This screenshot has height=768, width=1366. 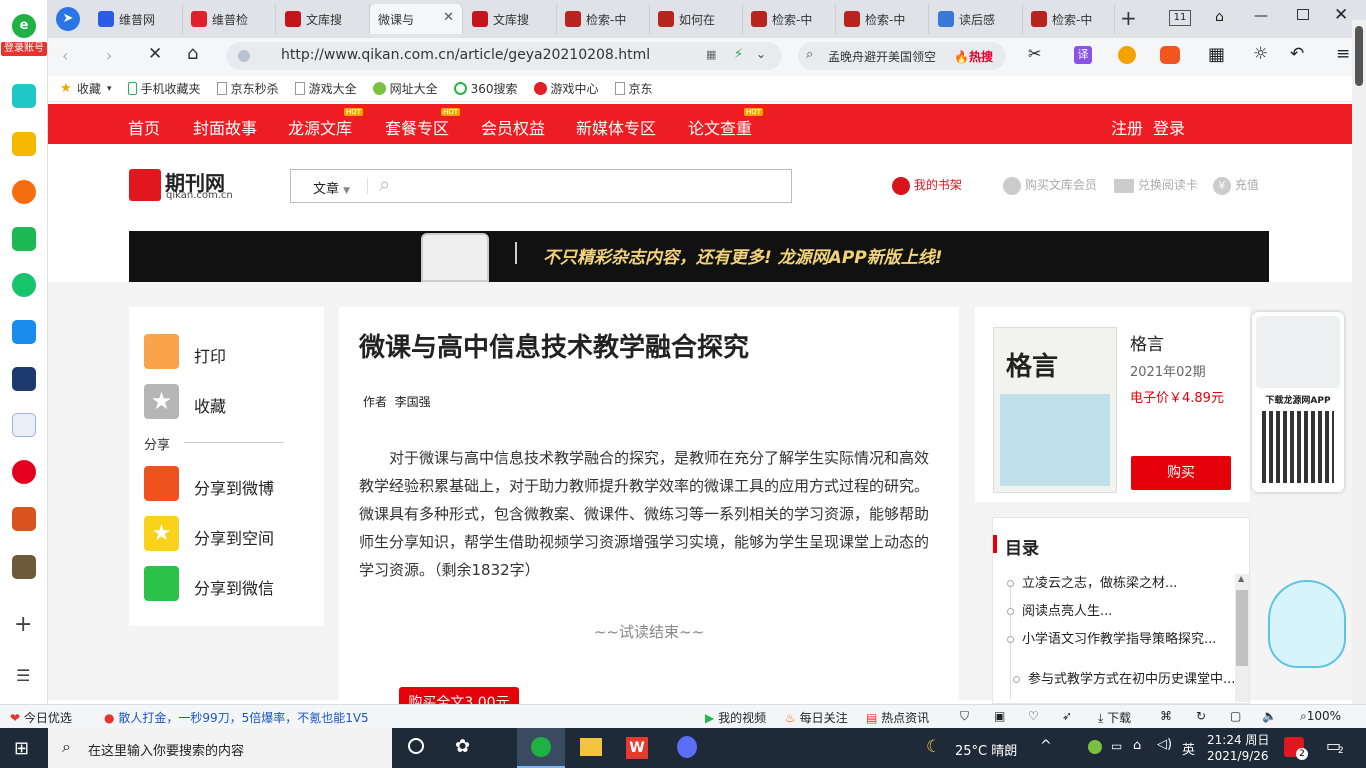 I want to click on bookmark-jd-seckill: 京东秒杀, so click(x=247, y=88).